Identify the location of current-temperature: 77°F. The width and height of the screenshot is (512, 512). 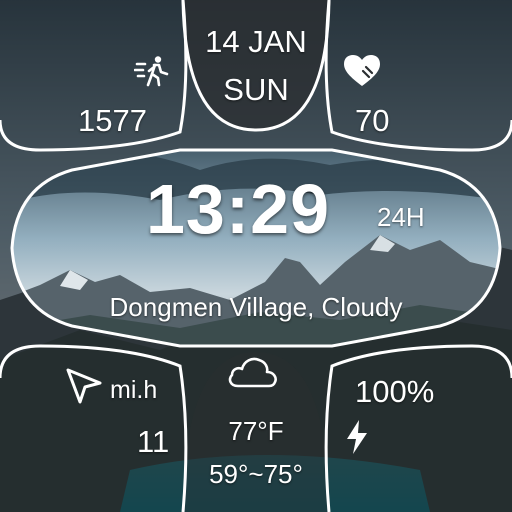
(256, 431).